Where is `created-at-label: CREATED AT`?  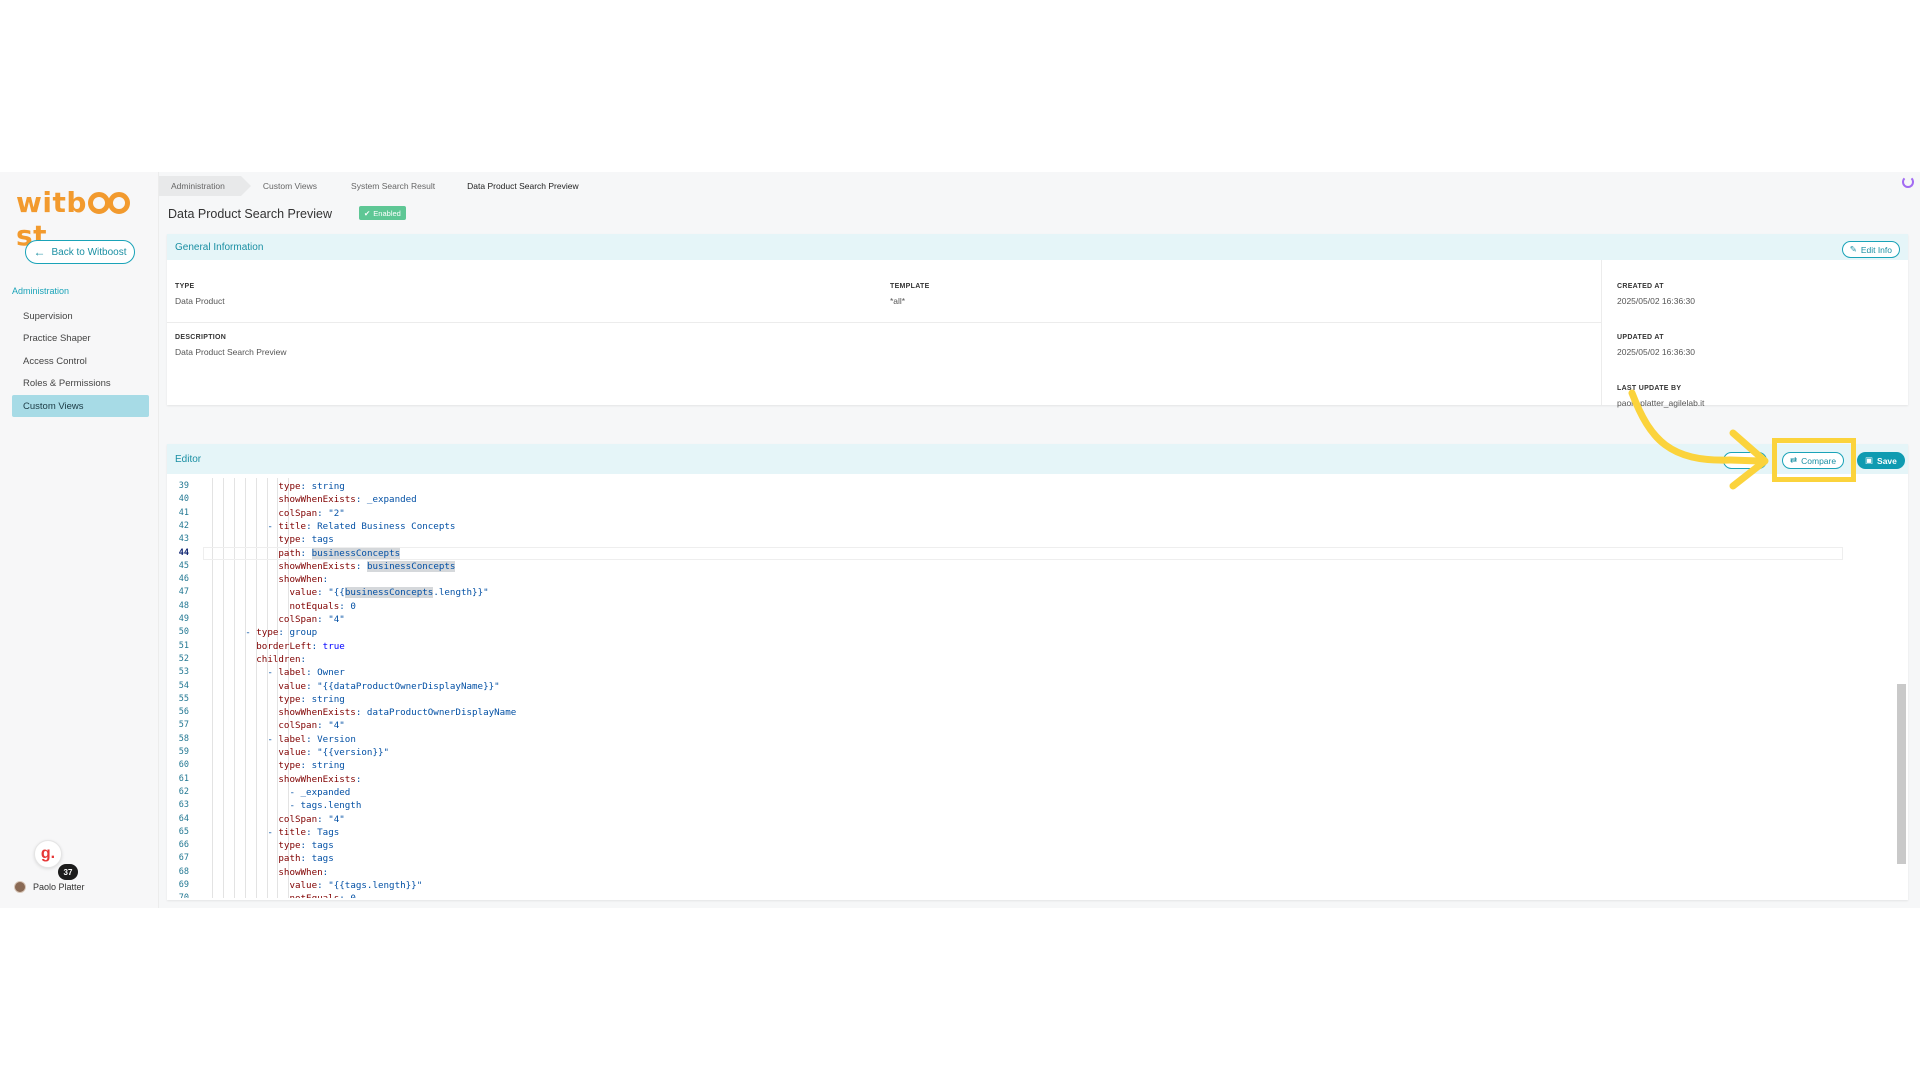 created-at-label: CREATED AT is located at coordinates (1640, 286).